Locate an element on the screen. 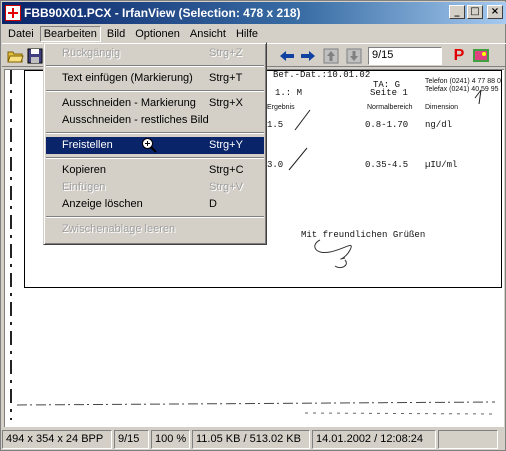 The width and height of the screenshot is (506, 451). open-folder-icon is located at coordinates (15, 56).